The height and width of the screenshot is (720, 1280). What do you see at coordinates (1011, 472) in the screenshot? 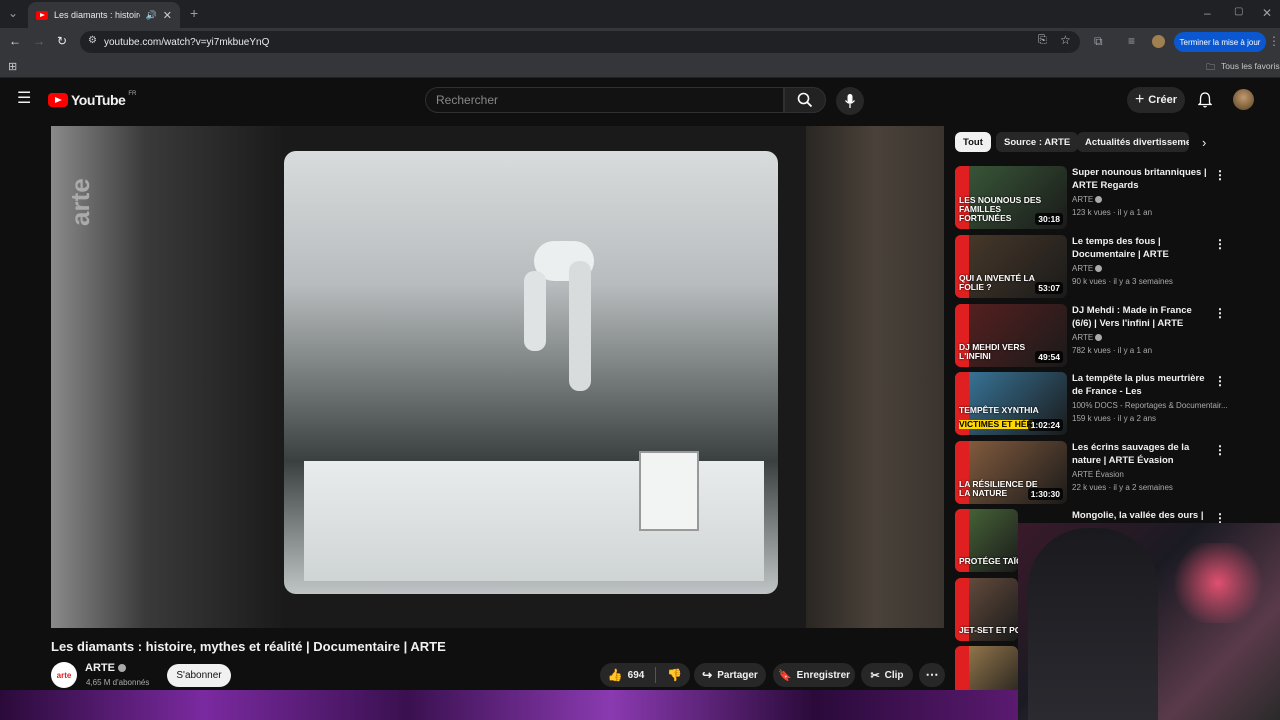
I see `video-thumbnail: LA RÉSILIENCE DE LA NATURE 1:30:30` at bounding box center [1011, 472].